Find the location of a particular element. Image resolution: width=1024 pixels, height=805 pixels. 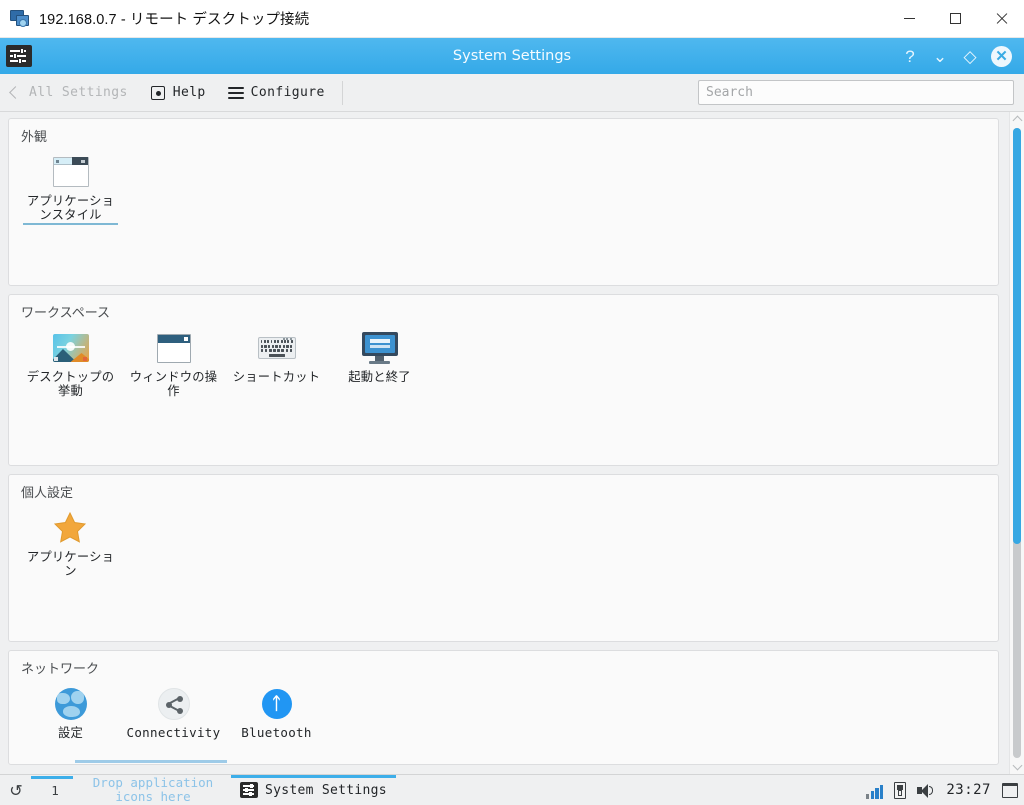

close-window-button: ✕ is located at coordinates (1001, 56).